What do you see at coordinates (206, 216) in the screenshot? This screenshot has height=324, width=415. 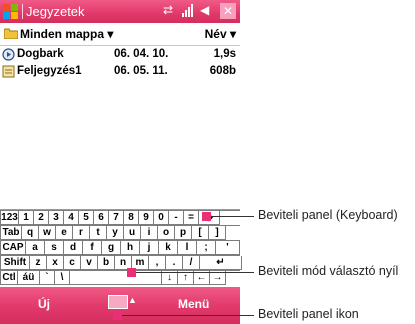 I see `keyboard-marker` at bounding box center [206, 216].